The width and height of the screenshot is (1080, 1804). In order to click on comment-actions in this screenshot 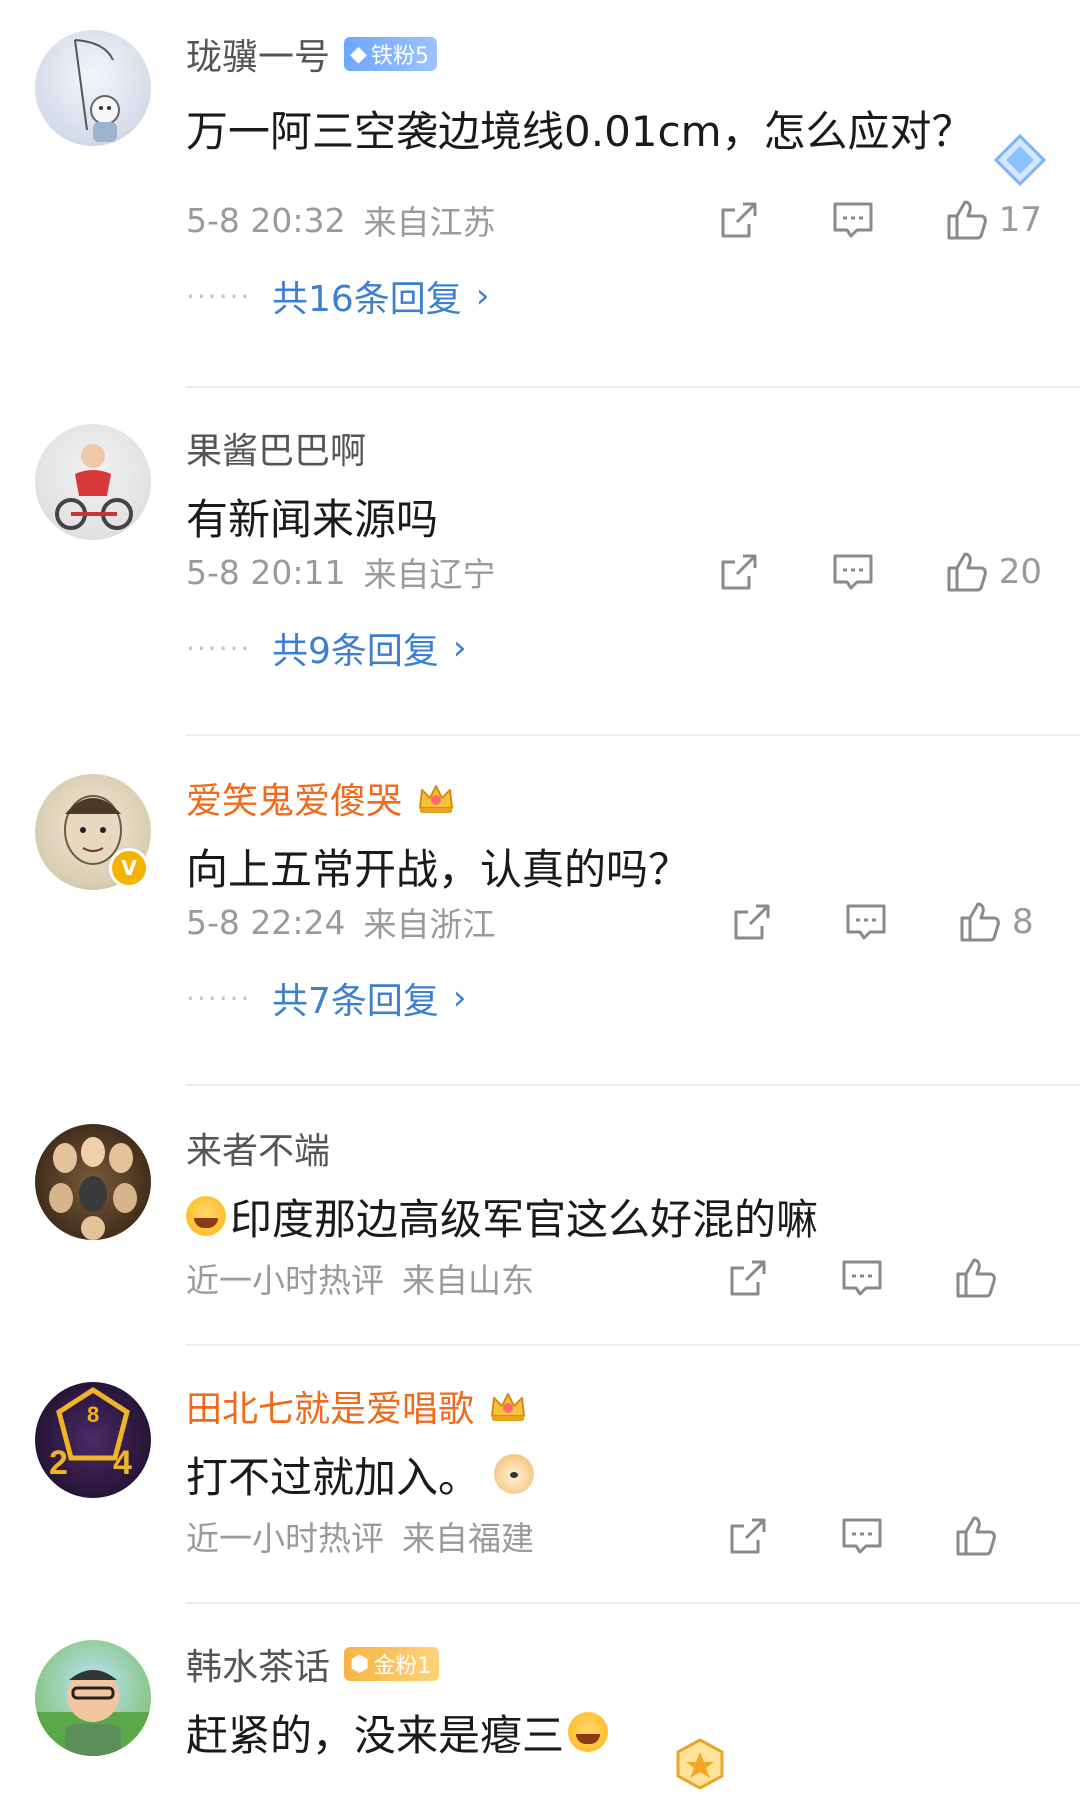, I will do `click(884, 1278)`.